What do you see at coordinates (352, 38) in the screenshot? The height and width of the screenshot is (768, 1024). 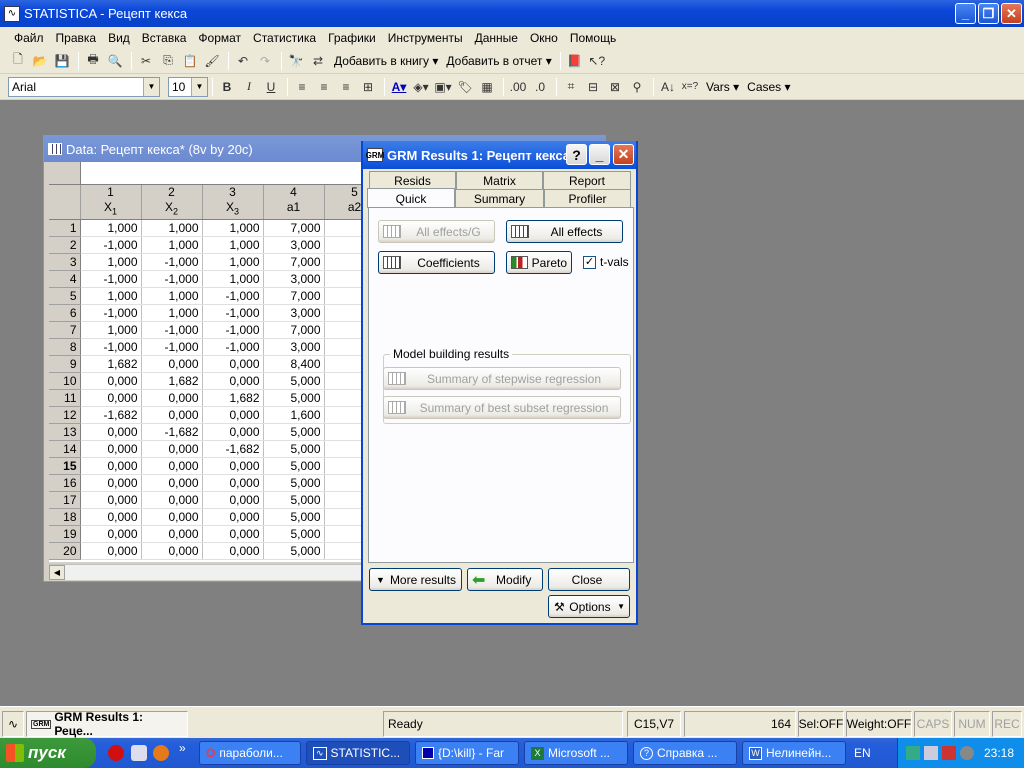 I see `menu-graphs: Графики` at bounding box center [352, 38].